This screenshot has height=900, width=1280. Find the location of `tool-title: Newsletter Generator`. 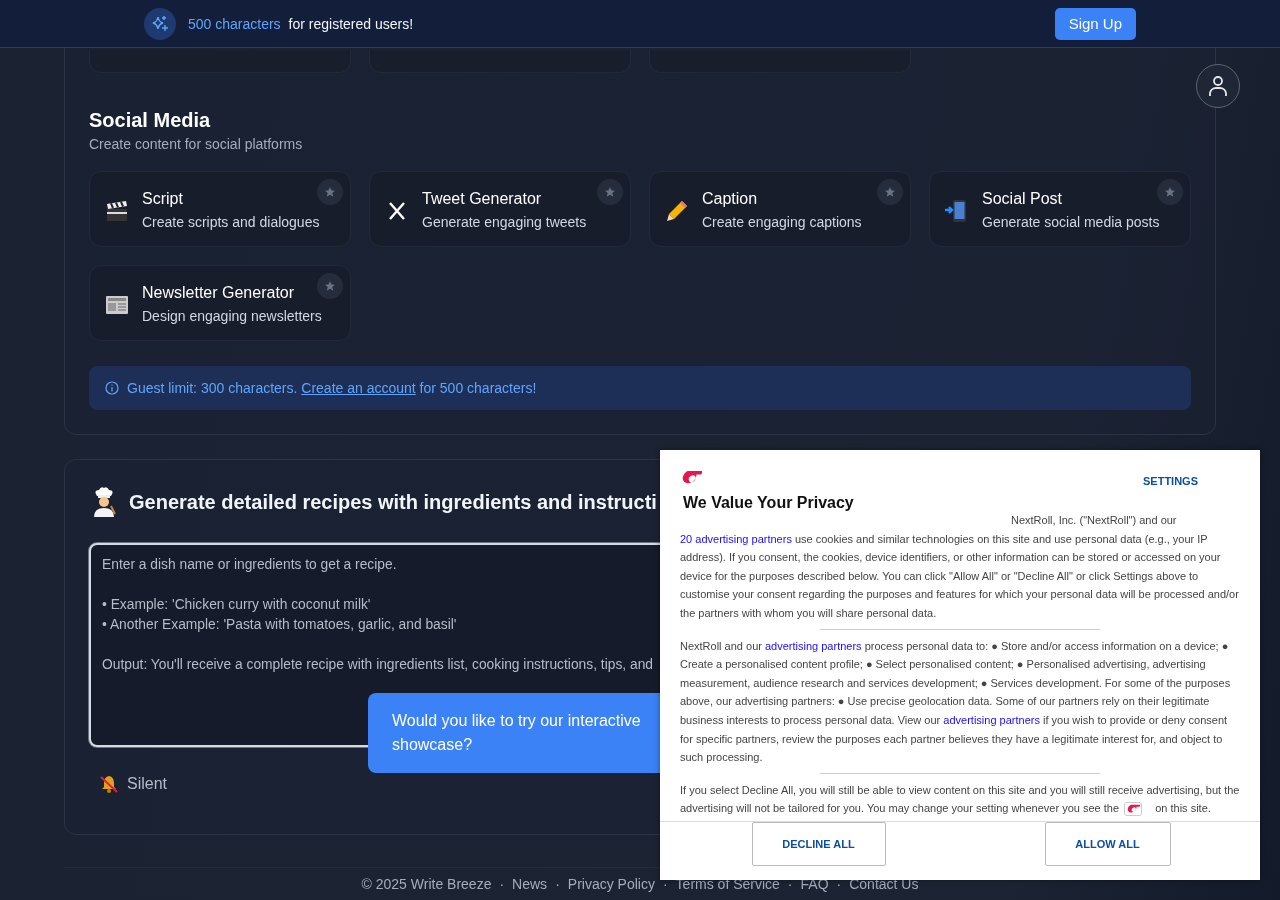

tool-title: Newsletter Generator is located at coordinates (219, 293).